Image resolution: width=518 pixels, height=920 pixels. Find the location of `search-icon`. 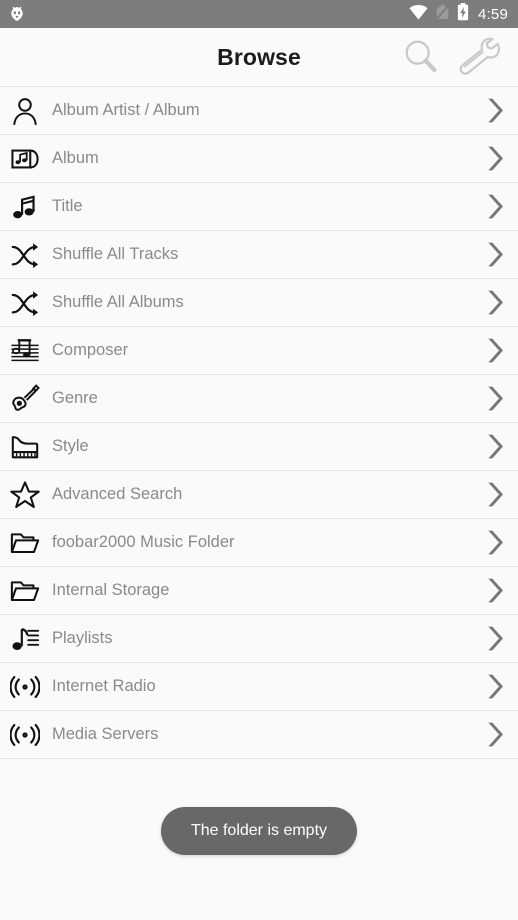

search-icon is located at coordinates (421, 57).